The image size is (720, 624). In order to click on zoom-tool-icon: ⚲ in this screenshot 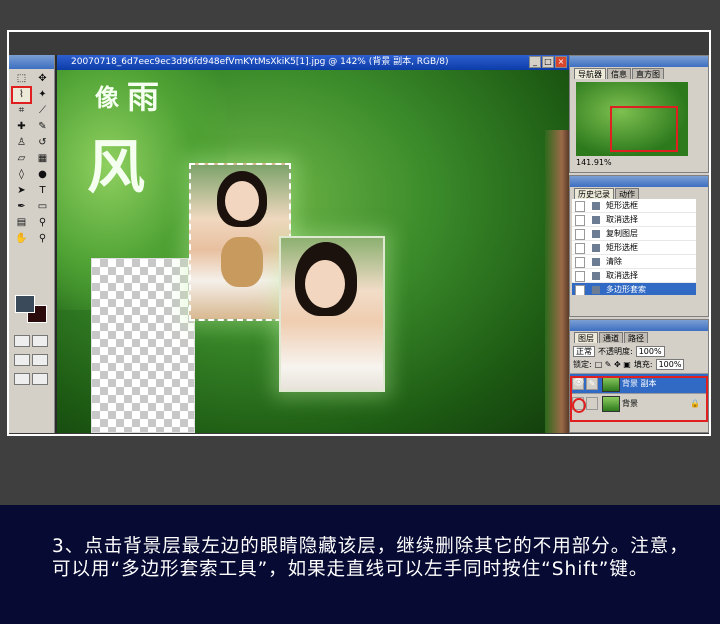, I will do `click(42, 239)`.